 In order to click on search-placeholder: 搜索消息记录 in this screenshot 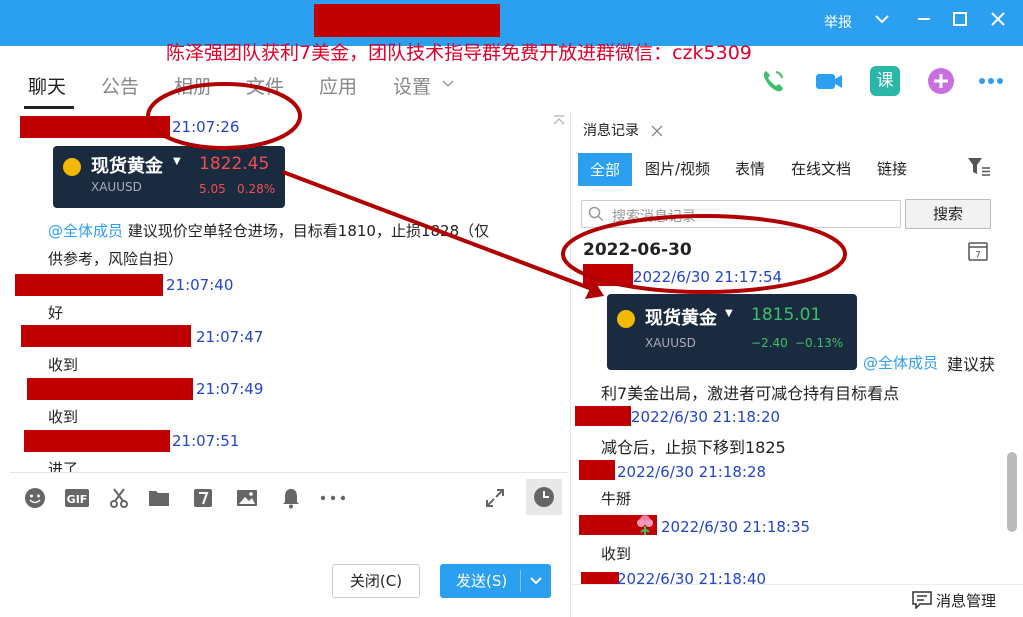, I will do `click(654, 217)`.